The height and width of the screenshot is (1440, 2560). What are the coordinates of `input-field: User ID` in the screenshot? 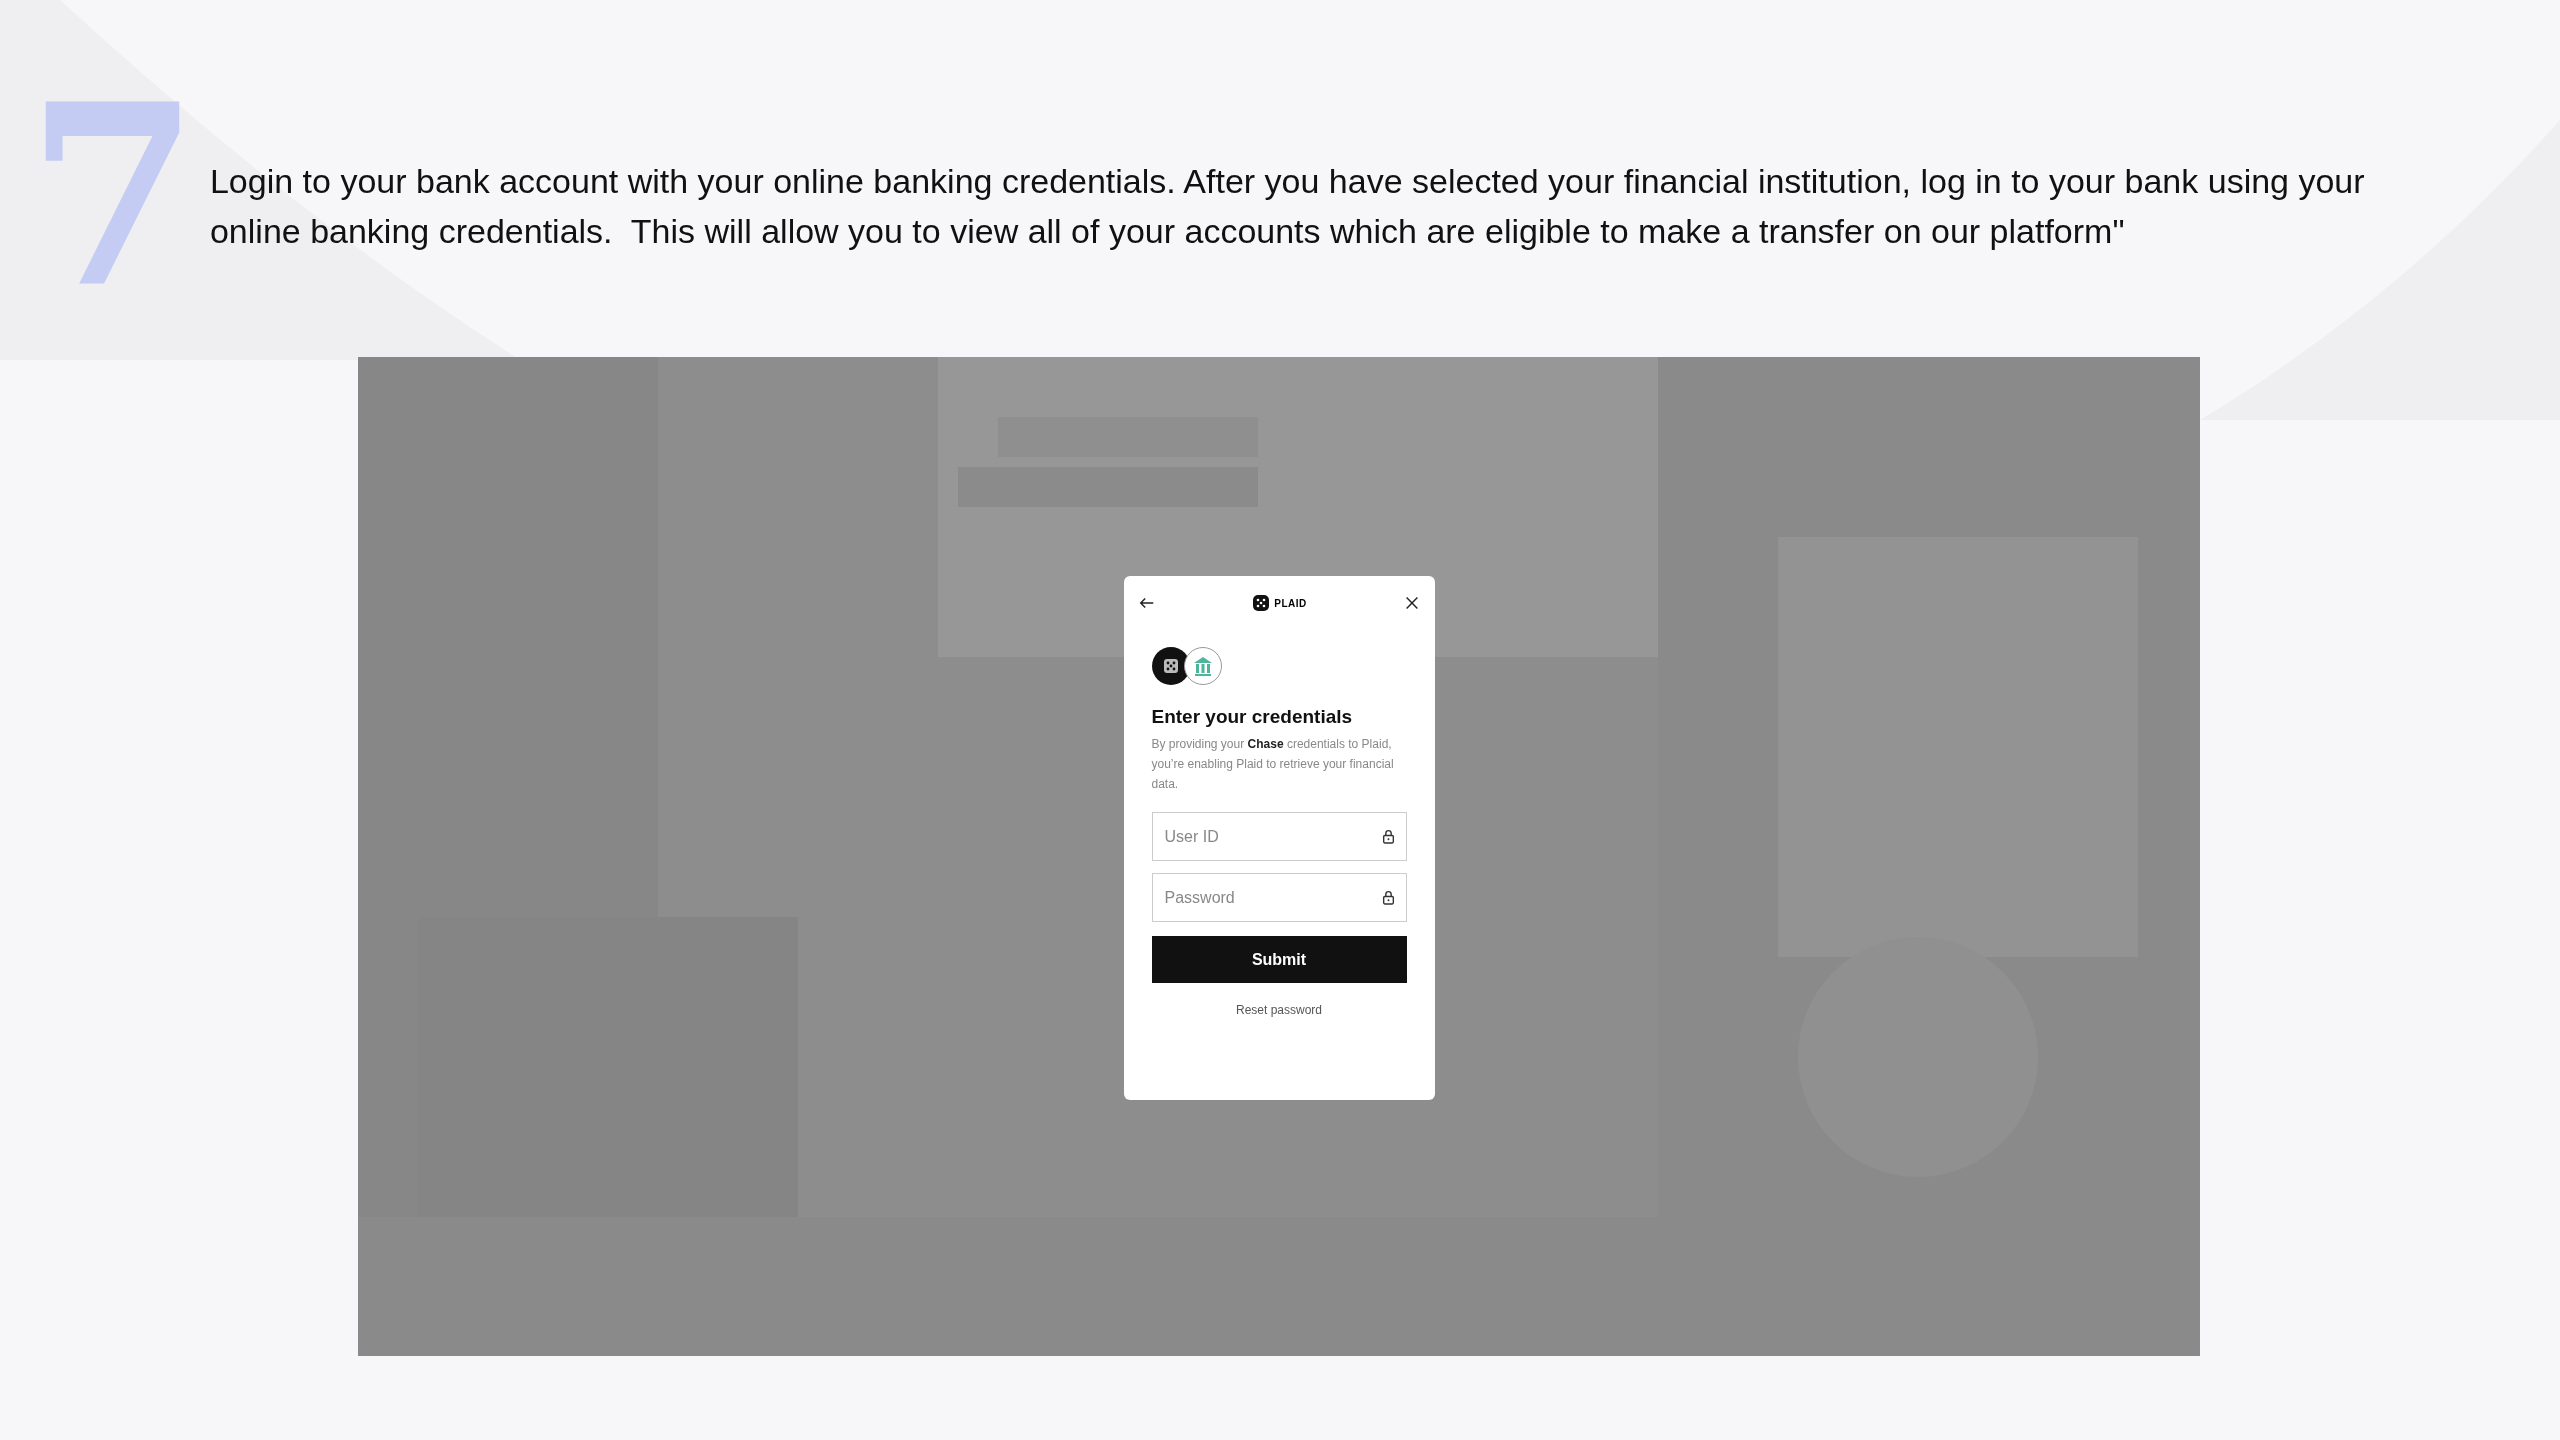 It's located at (1279, 836).